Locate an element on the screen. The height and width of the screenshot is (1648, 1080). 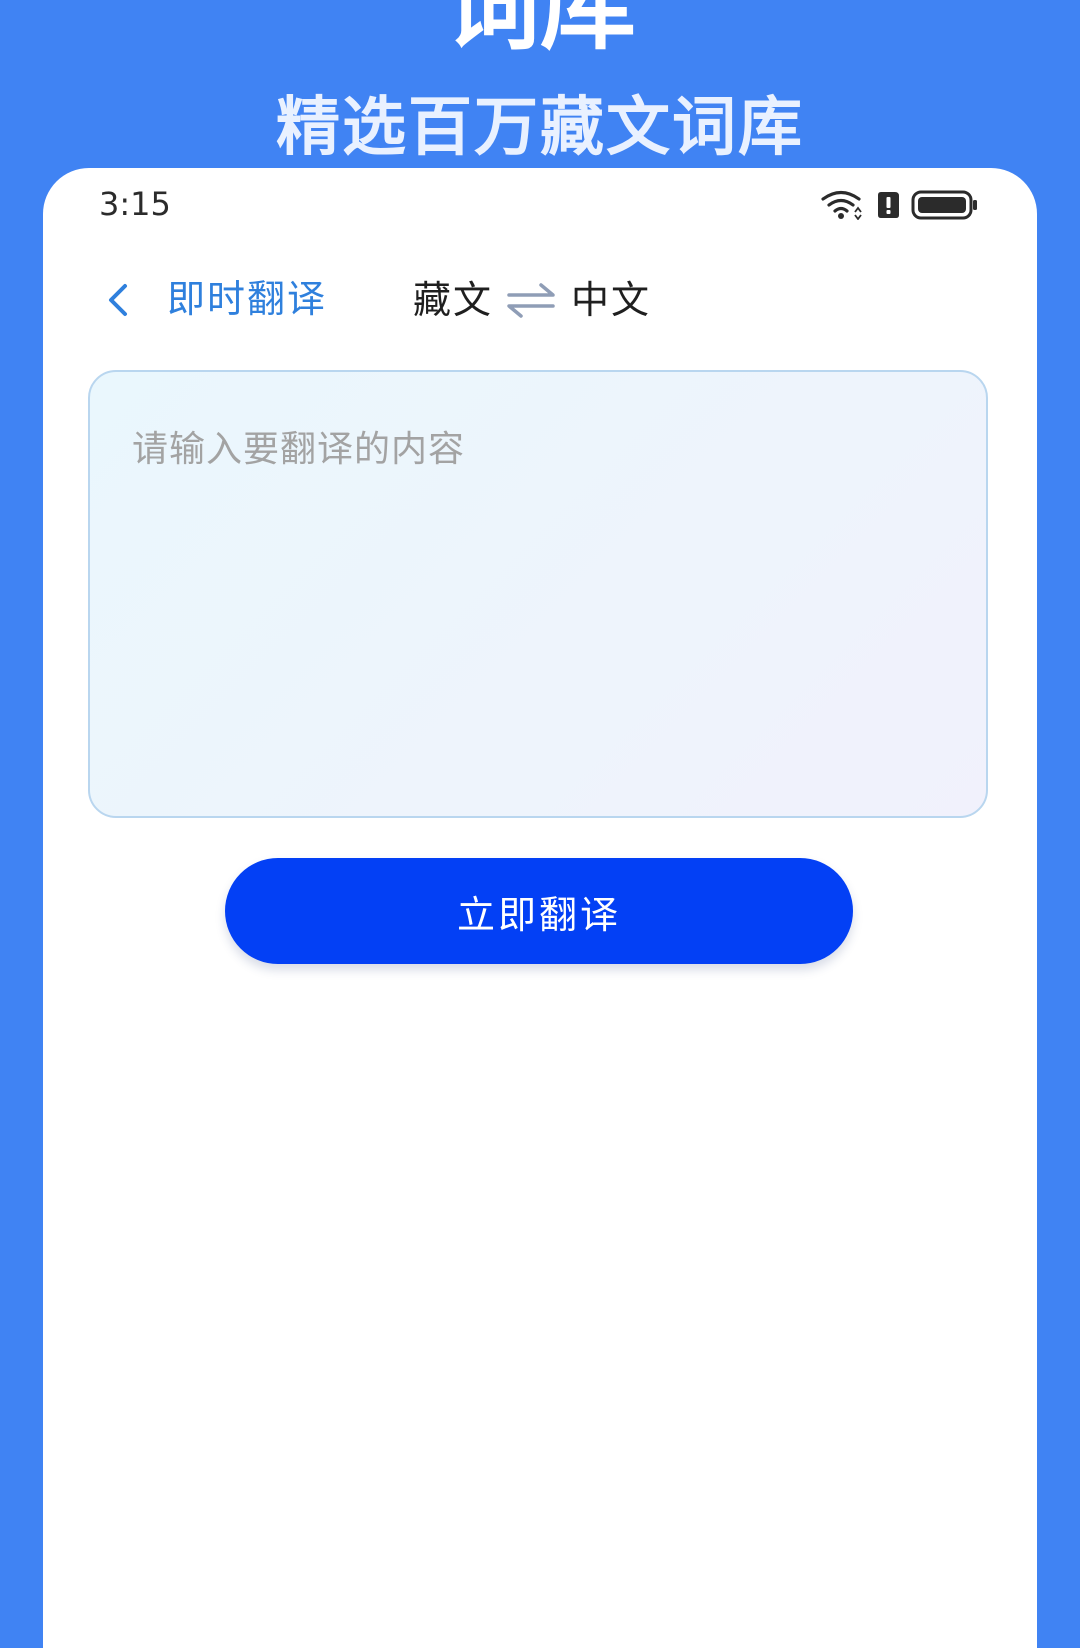
status-icons is located at coordinates (900, 205).